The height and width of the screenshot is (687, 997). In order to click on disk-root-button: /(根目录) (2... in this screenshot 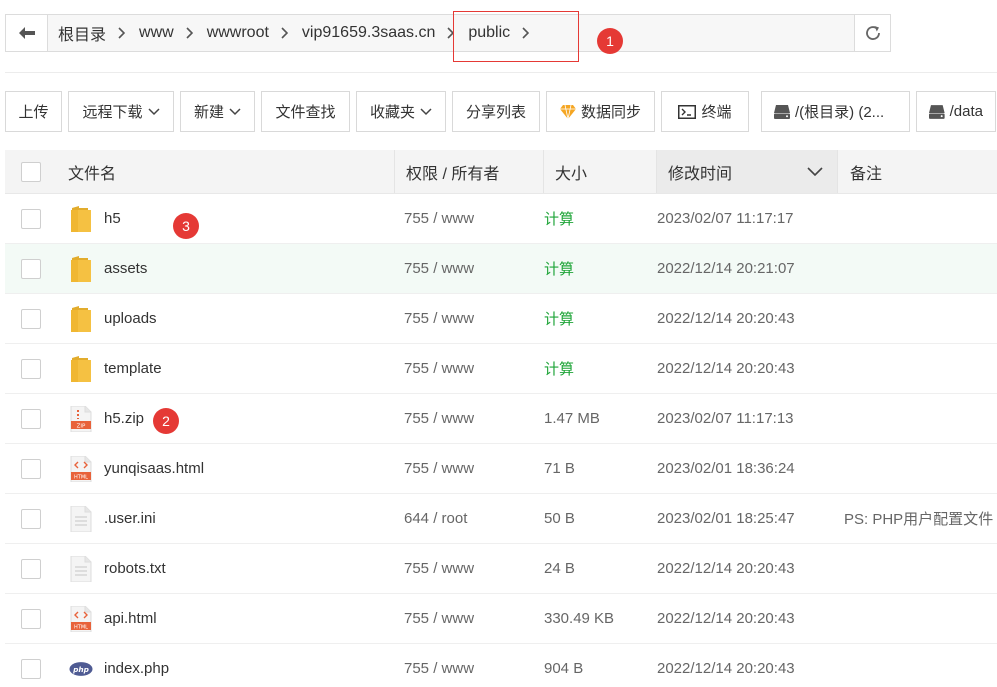, I will do `click(835, 111)`.